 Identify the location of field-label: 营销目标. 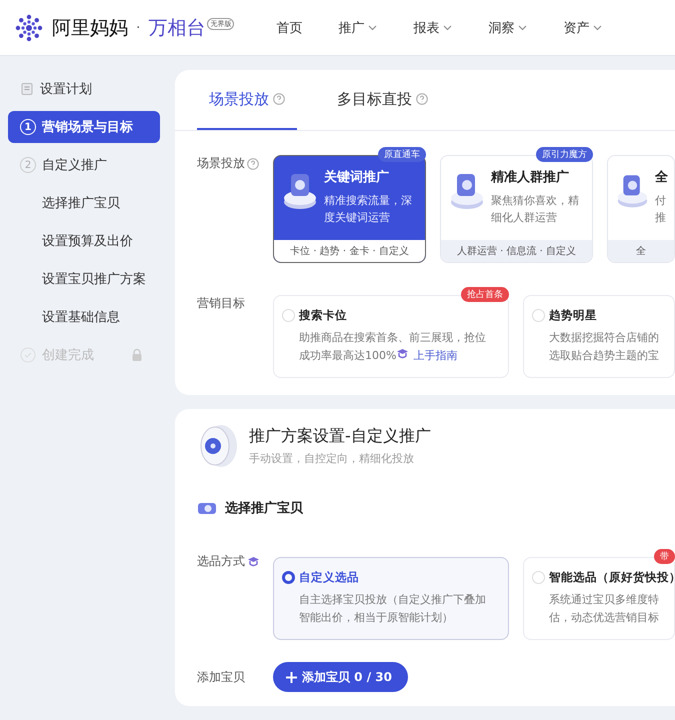
(221, 303).